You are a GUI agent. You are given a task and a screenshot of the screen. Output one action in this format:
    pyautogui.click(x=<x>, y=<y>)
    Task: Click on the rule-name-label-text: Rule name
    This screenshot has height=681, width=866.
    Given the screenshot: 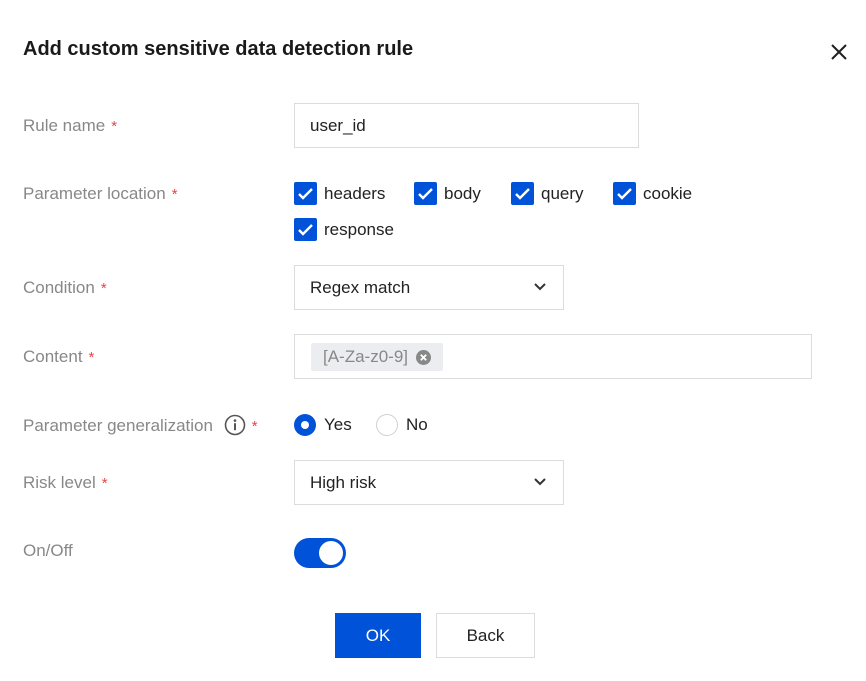 What is the action you would take?
    pyautogui.click(x=64, y=125)
    